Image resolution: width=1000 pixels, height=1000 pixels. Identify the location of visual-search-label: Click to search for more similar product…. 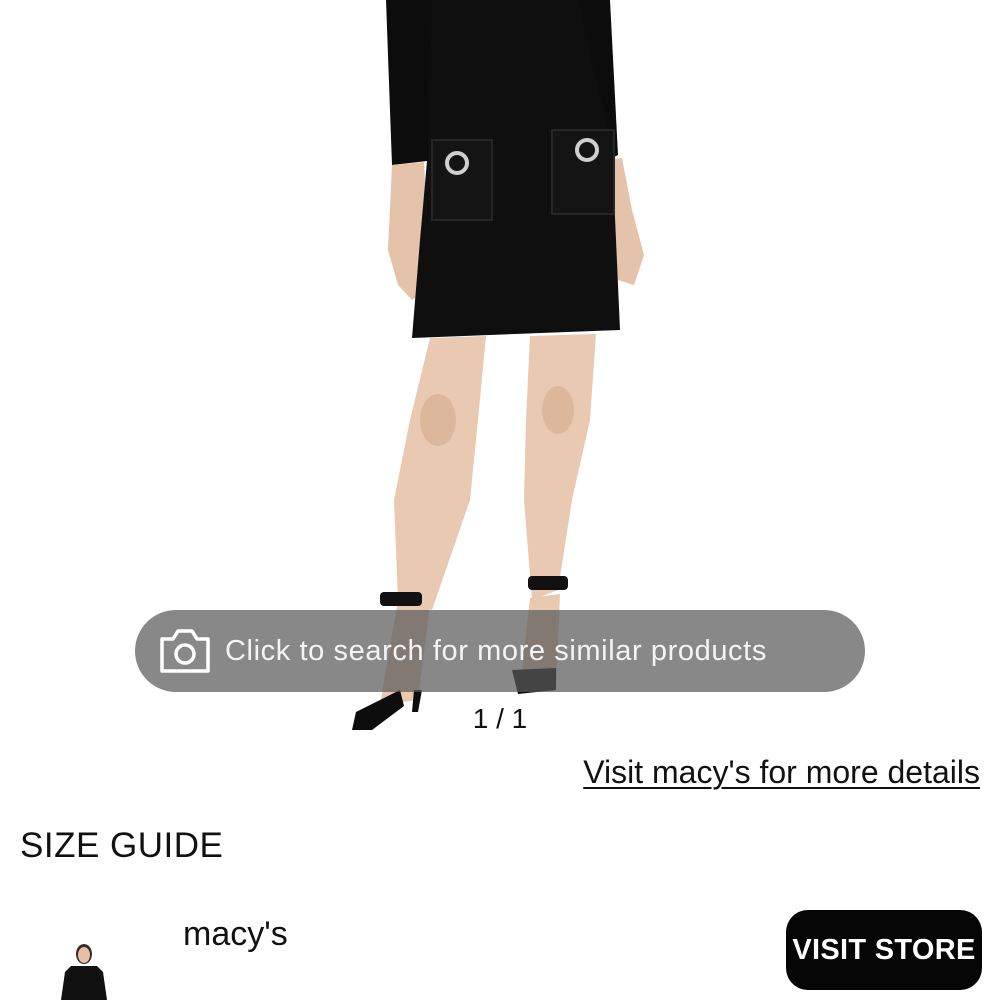
(496, 650).